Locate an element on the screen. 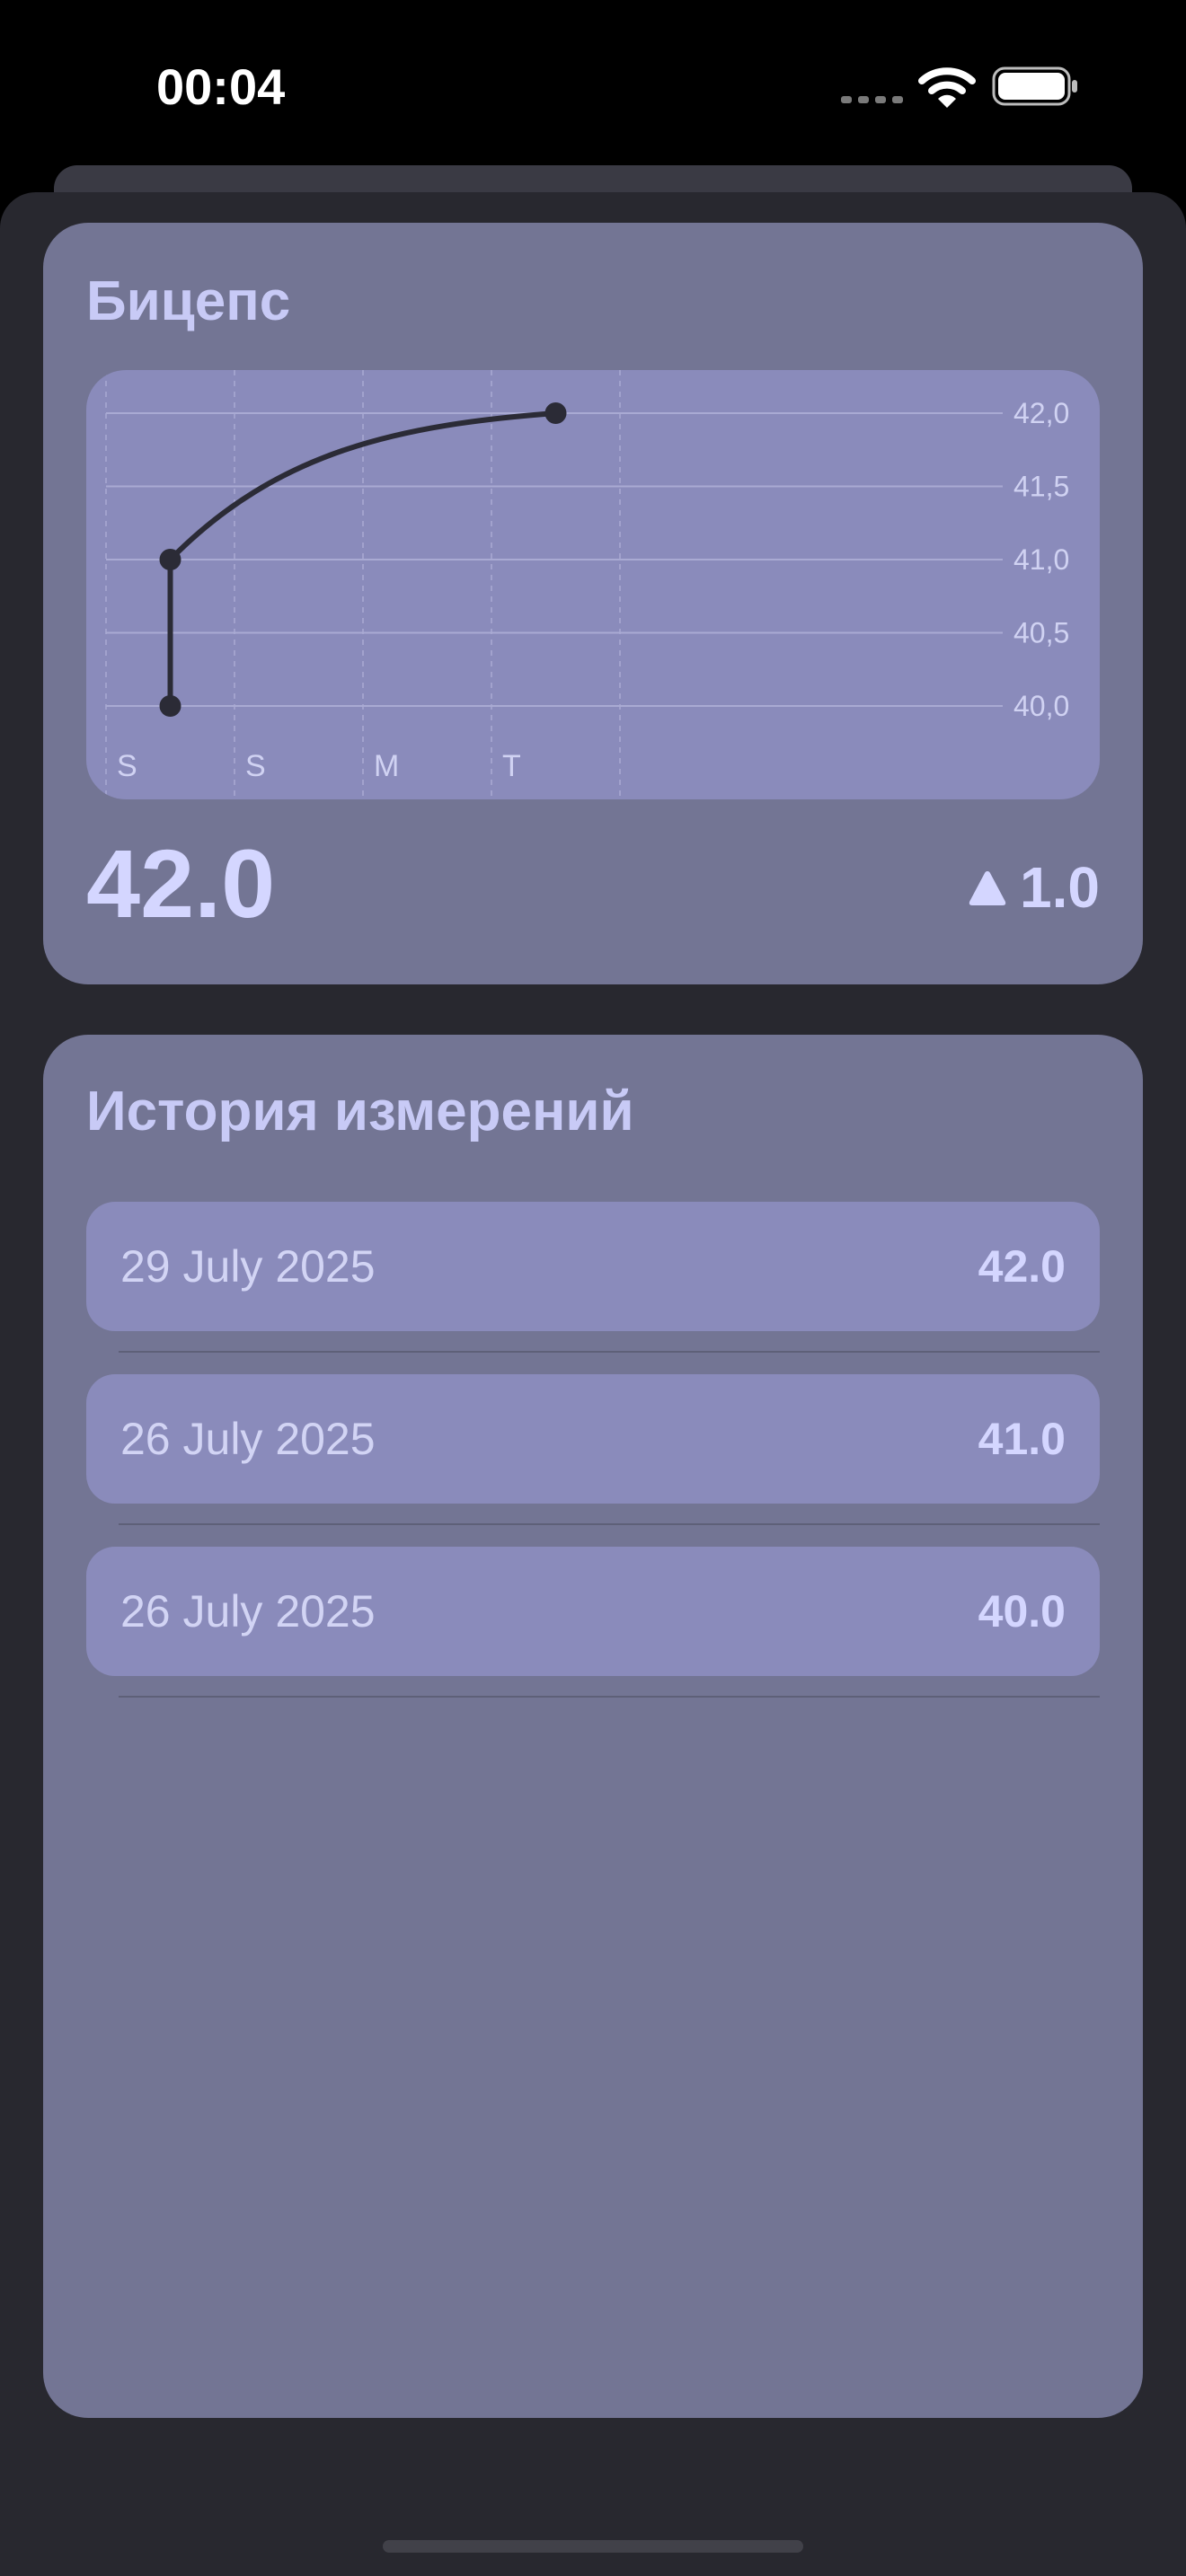 This screenshot has width=1186, height=2576. x-tick-label: T is located at coordinates (511, 766).